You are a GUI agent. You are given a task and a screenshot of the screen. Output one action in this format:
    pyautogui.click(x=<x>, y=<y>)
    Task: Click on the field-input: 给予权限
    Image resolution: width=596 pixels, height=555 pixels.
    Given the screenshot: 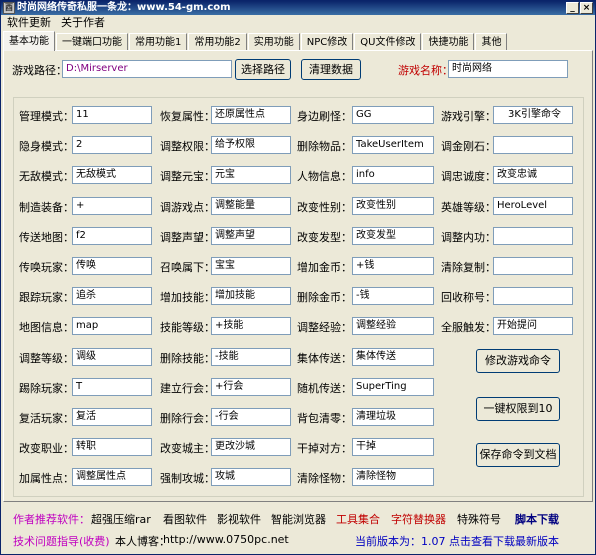 What is the action you would take?
    pyautogui.click(x=251, y=145)
    